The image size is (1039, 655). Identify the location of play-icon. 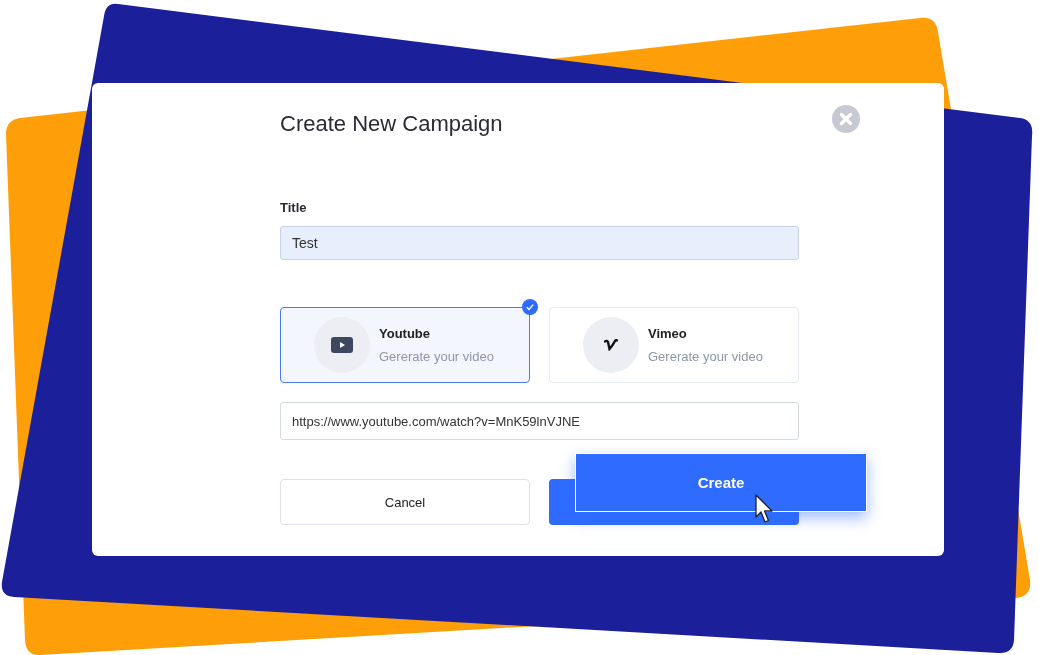
(342, 345).